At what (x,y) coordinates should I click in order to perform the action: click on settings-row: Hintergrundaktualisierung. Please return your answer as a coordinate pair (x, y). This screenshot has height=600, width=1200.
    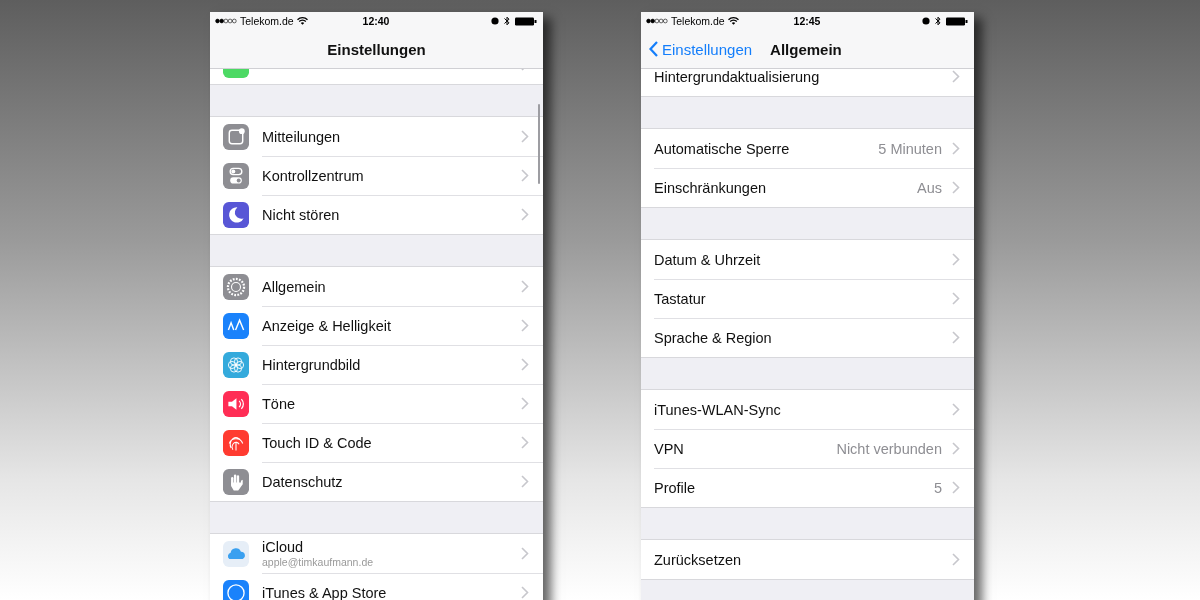
    Looking at the image, I should click on (807, 82).